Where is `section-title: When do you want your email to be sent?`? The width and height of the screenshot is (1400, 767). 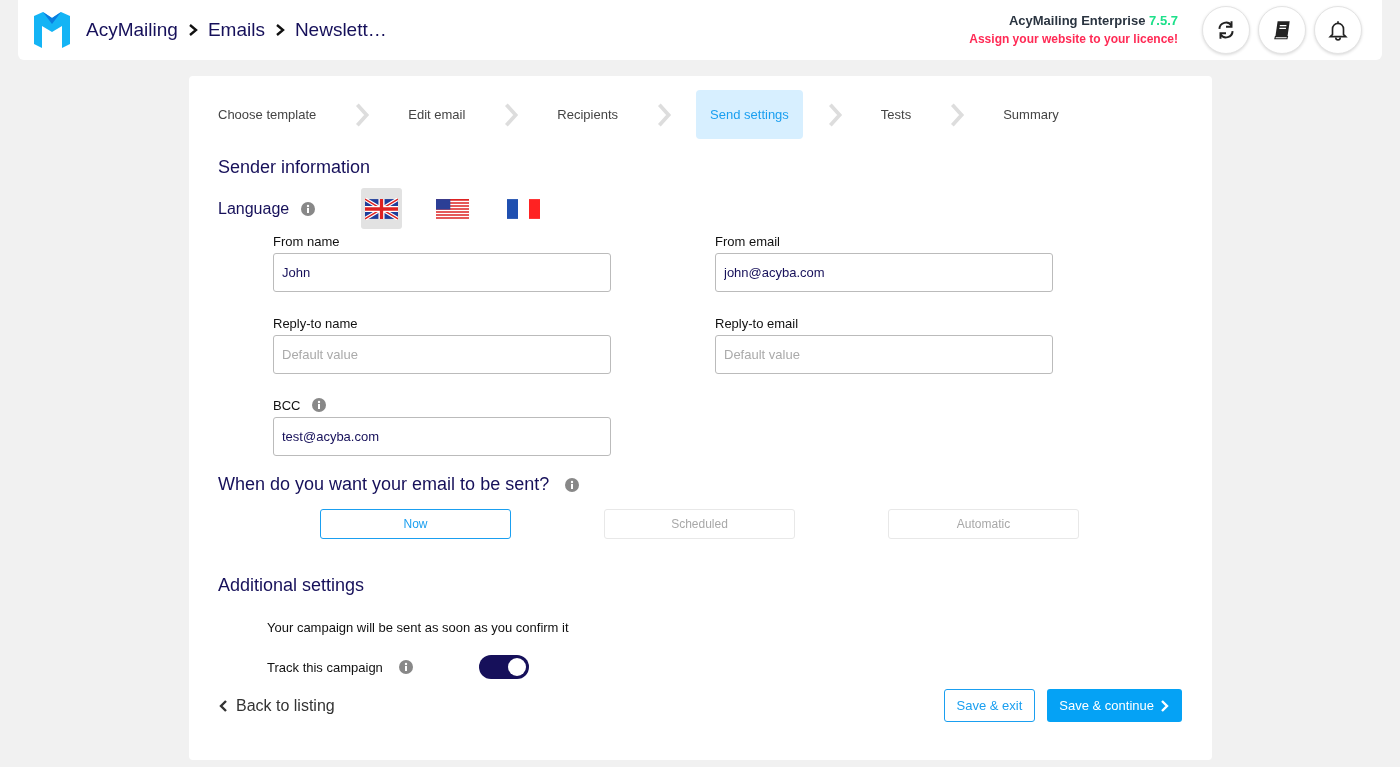 section-title: When do you want your email to be sent? is located at coordinates (384, 484).